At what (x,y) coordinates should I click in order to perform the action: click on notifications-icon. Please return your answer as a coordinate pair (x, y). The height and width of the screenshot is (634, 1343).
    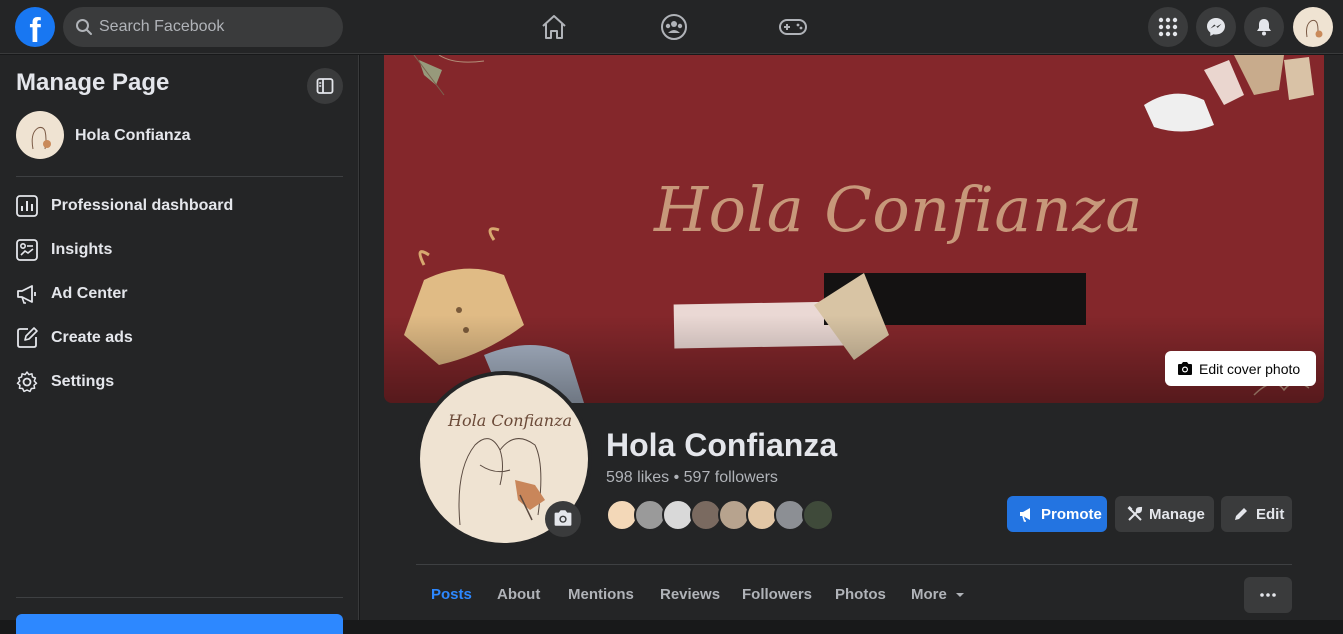
    Looking at the image, I should click on (1264, 27).